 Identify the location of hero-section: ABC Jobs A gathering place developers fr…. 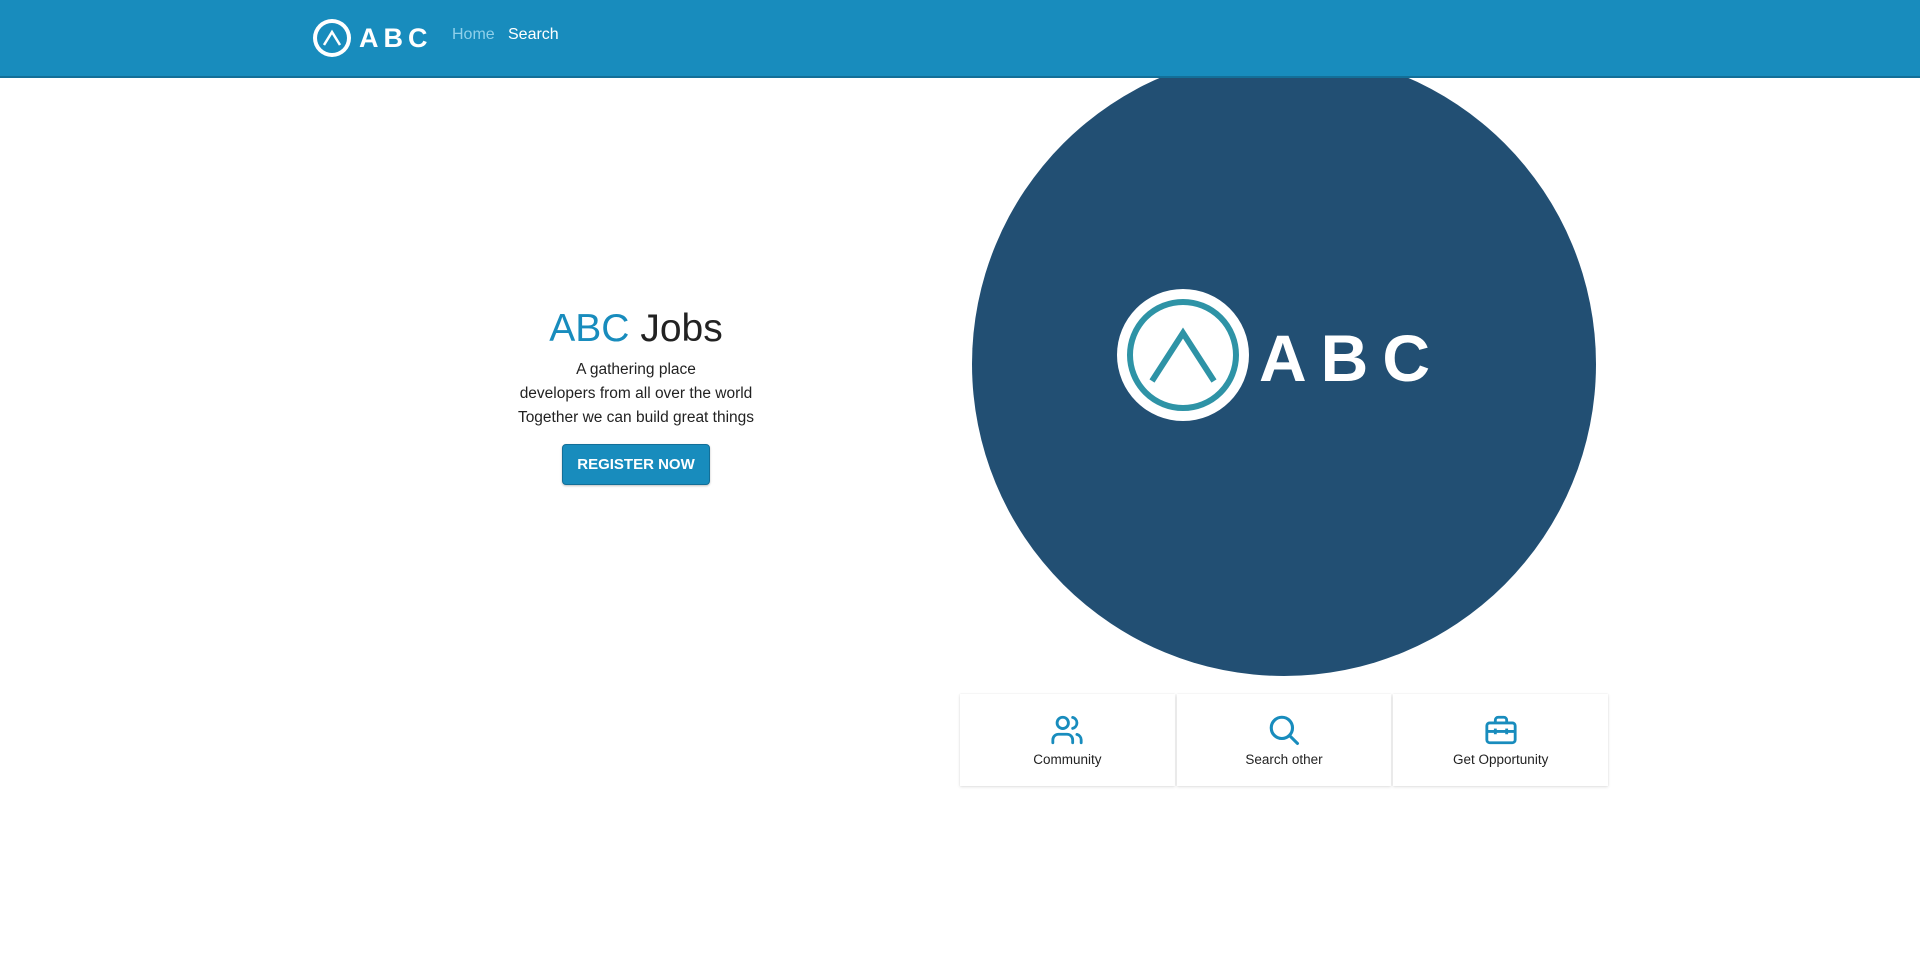
(636, 392).